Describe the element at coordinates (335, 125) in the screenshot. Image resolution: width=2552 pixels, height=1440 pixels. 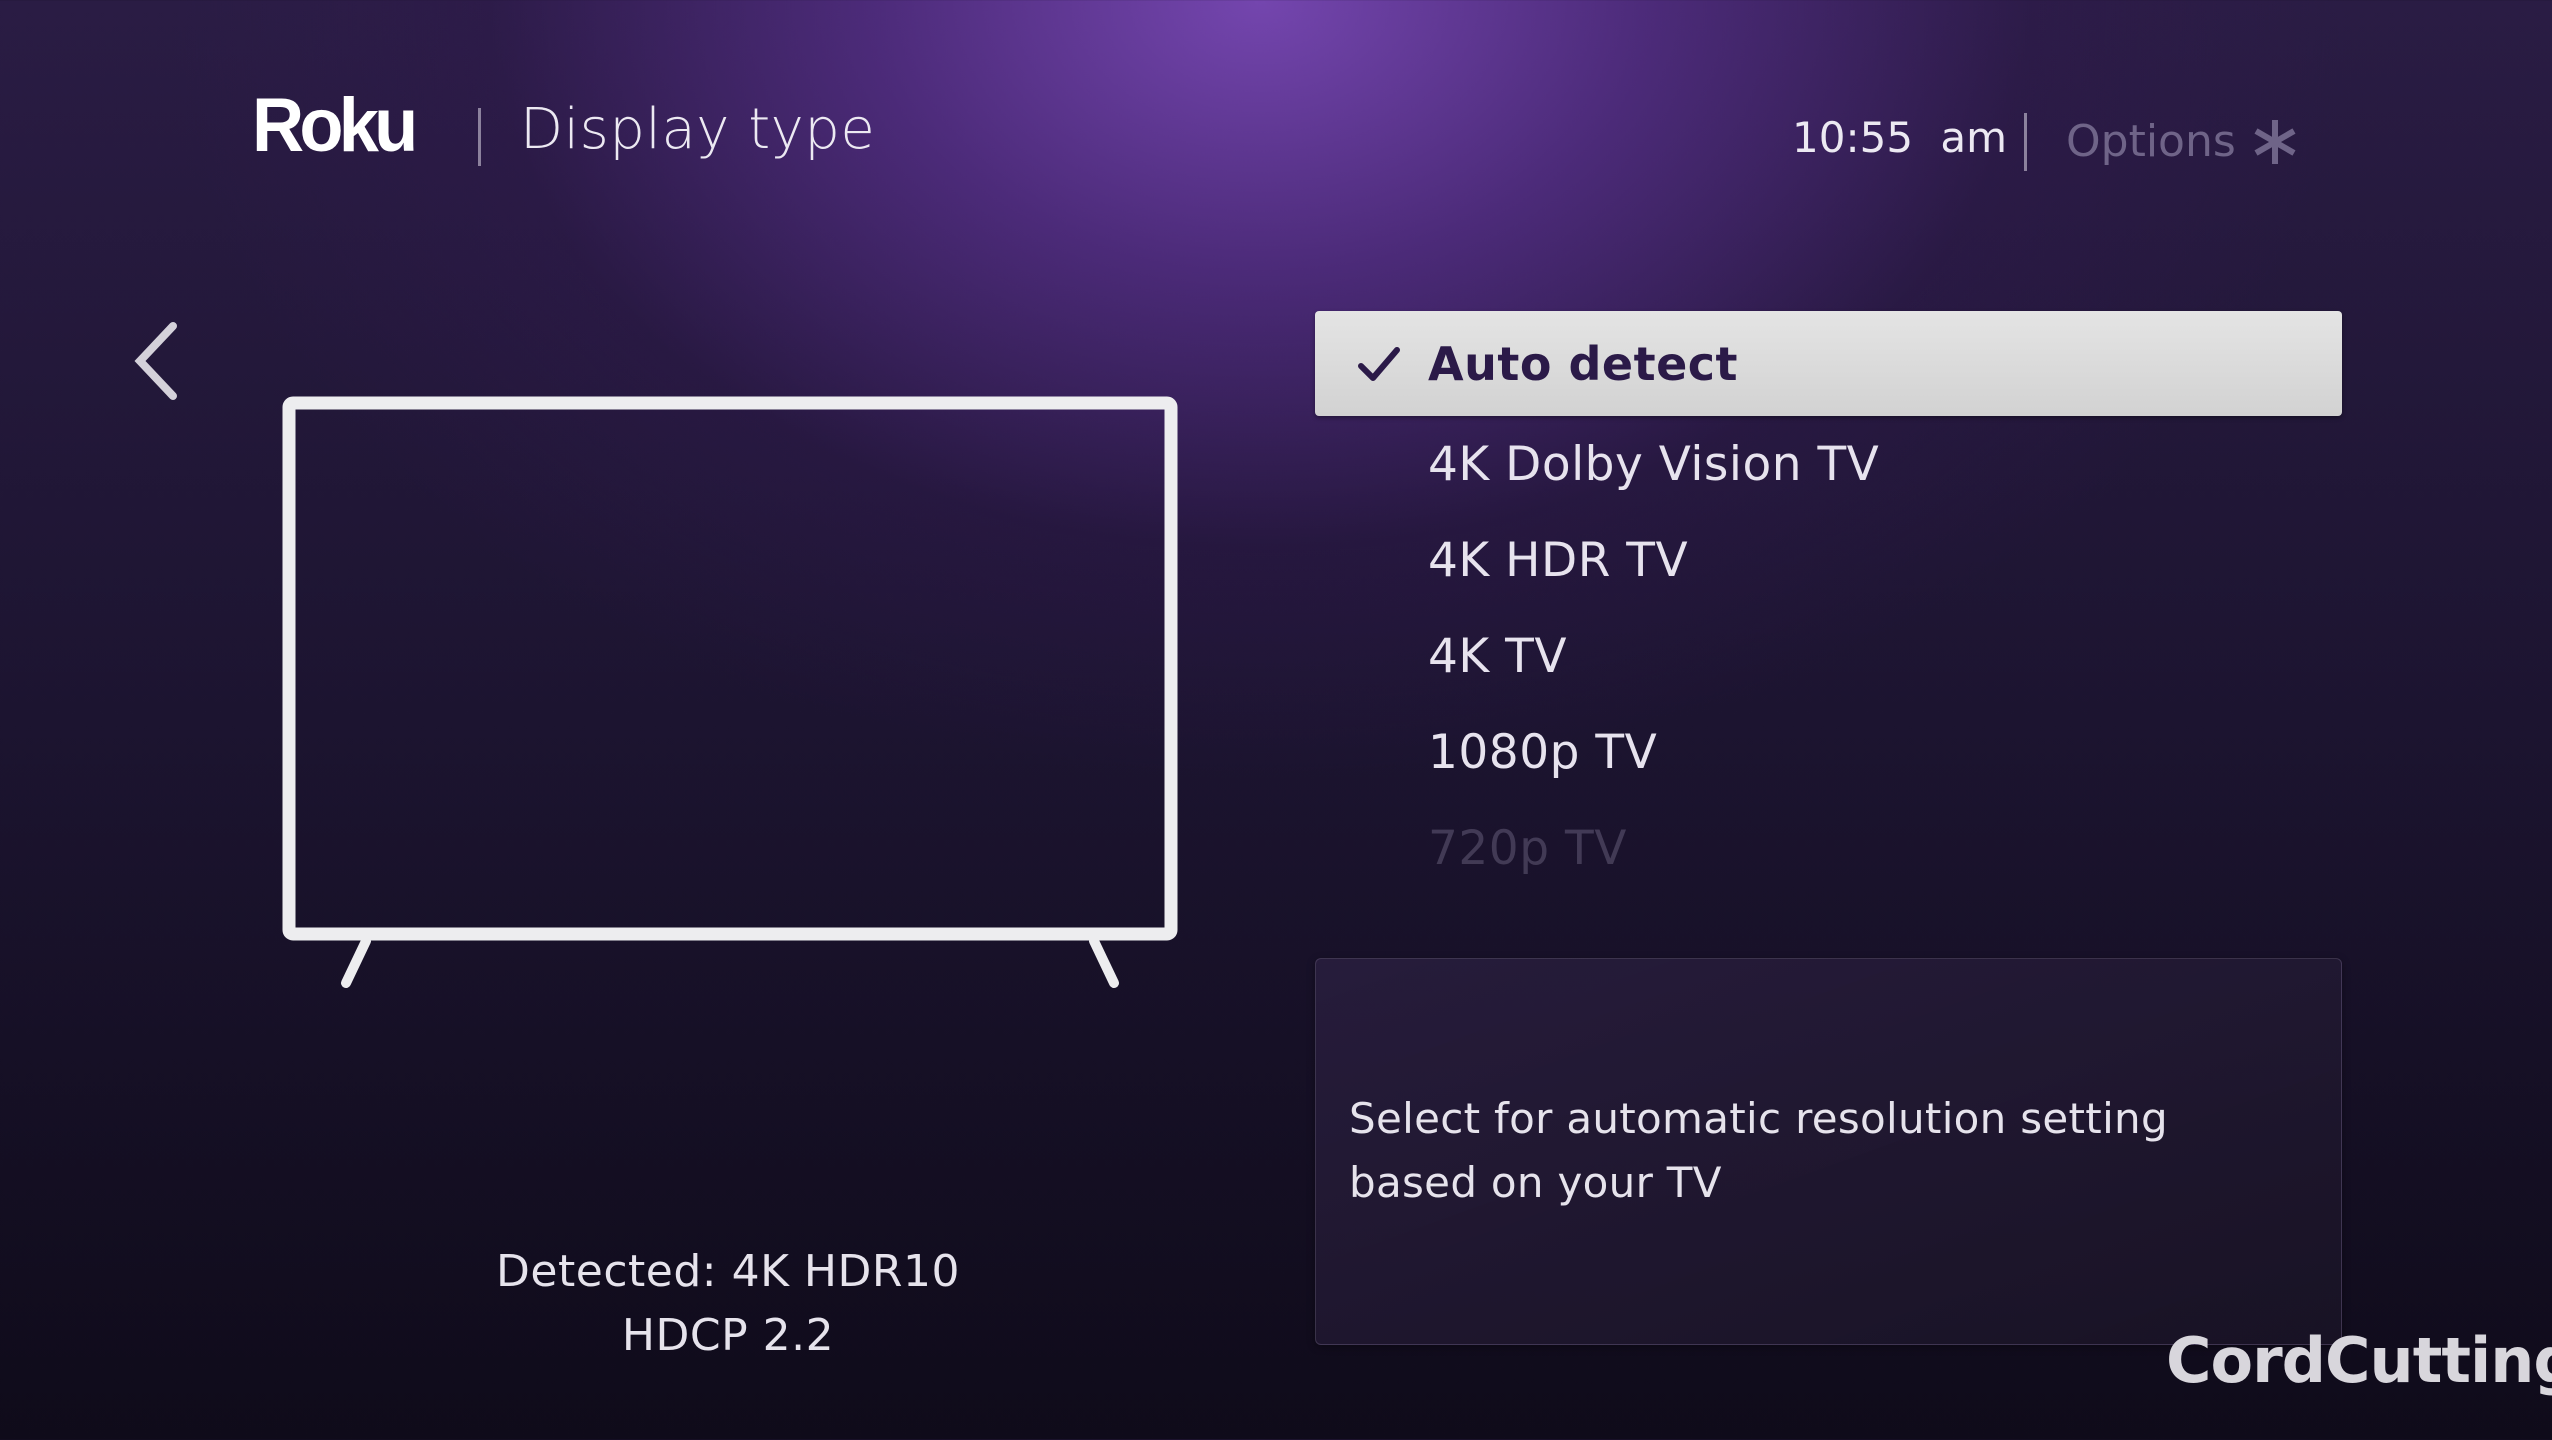
I see `roku-logo: Roku` at that location.